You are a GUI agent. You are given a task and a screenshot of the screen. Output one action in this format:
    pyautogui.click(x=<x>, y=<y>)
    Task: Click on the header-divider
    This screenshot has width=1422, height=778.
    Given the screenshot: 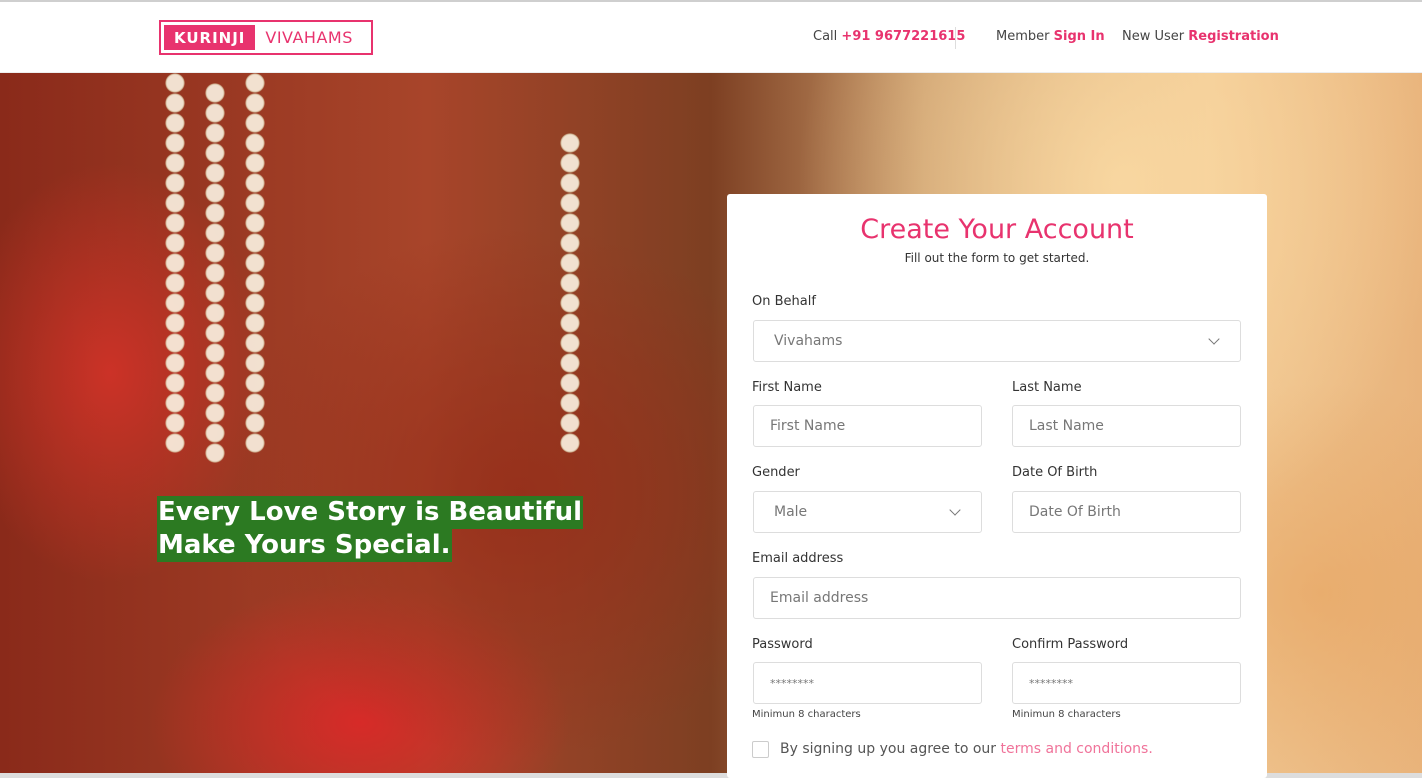 What is the action you would take?
    pyautogui.click(x=955, y=38)
    